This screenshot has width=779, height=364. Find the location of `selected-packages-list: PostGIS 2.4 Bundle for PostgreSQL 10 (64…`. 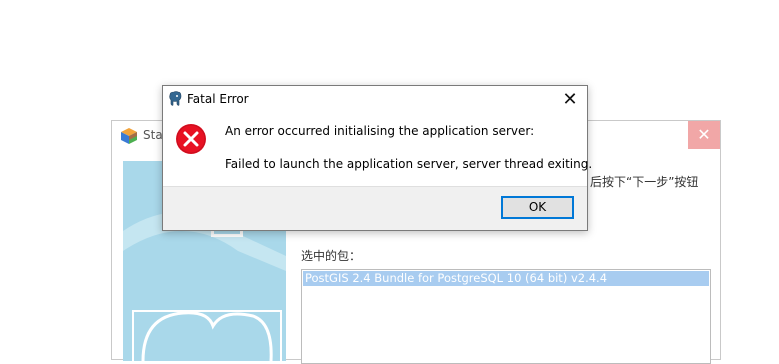

selected-packages-list: PostGIS 2.4 Bundle for PostgreSQL 10 (64… is located at coordinates (506, 316).